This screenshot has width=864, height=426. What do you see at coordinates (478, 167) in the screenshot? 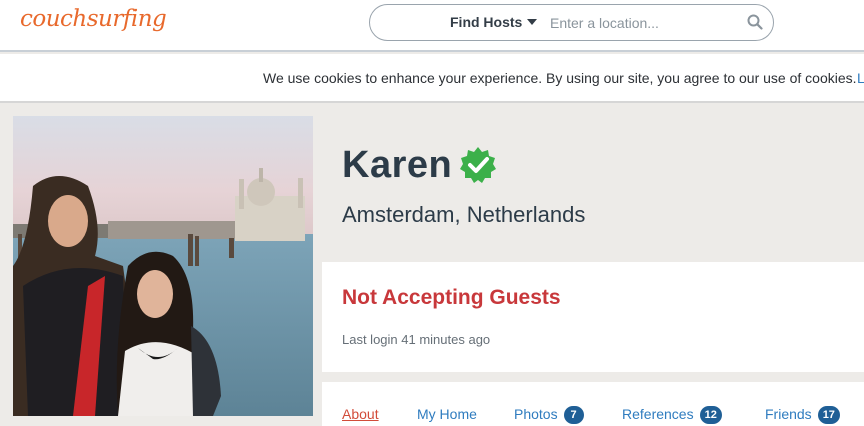
I see `verified-badge-icon` at bounding box center [478, 167].